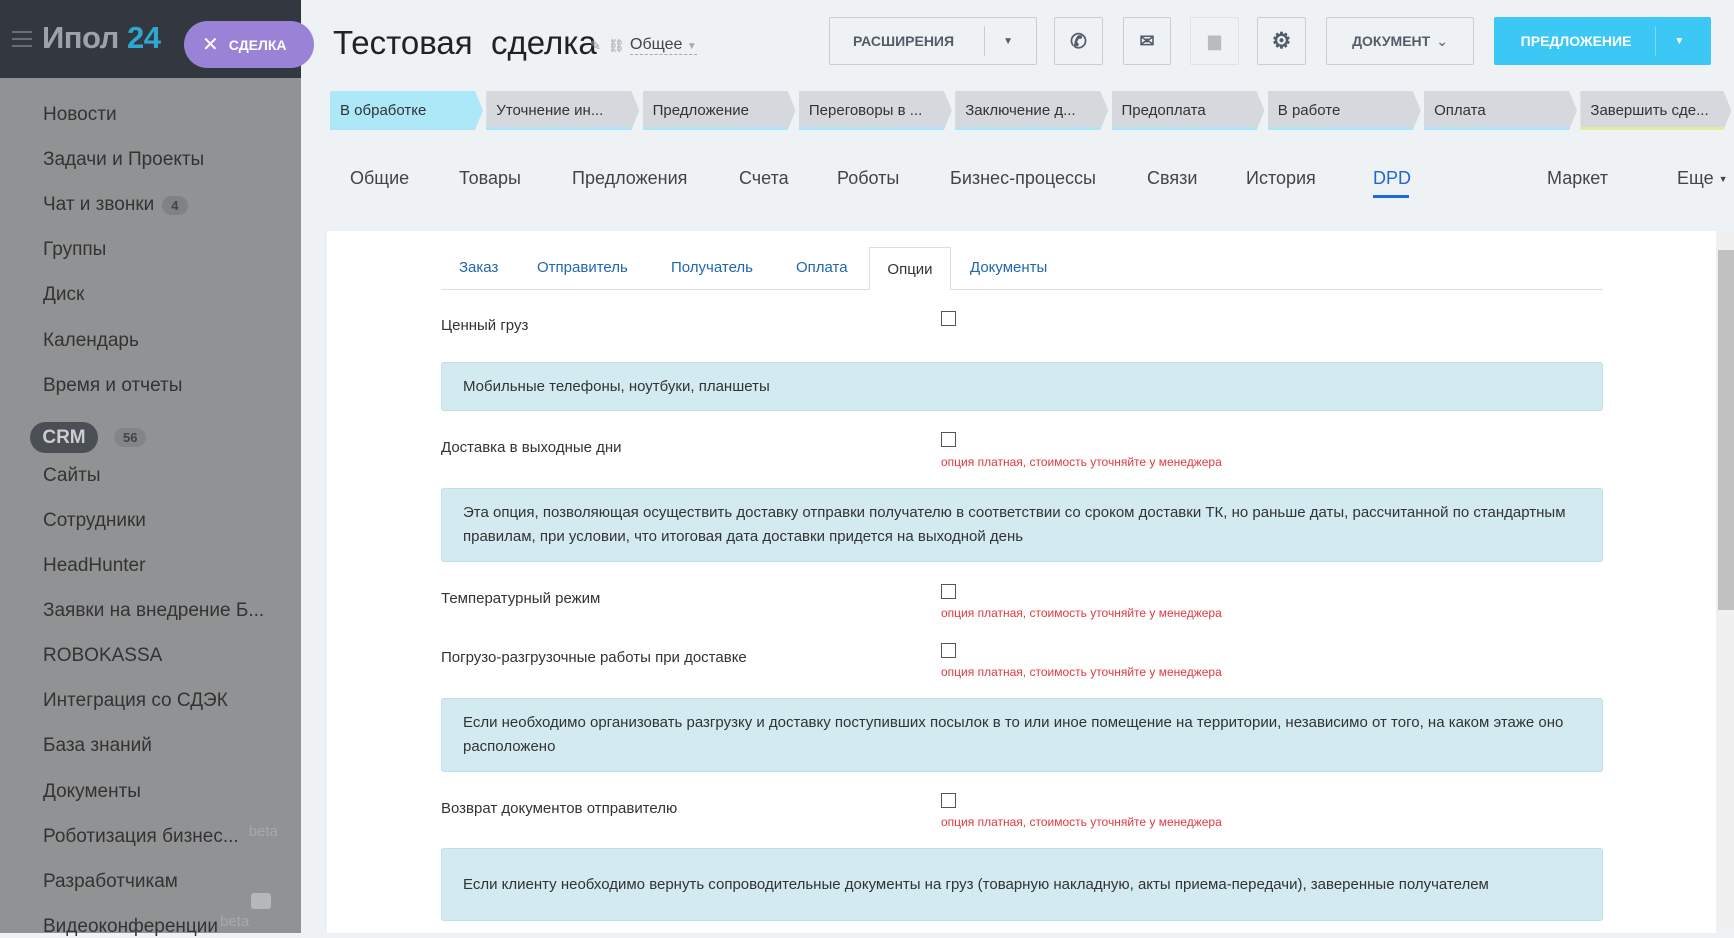  I want to click on tab-10: Еще ▼, so click(1702, 178).